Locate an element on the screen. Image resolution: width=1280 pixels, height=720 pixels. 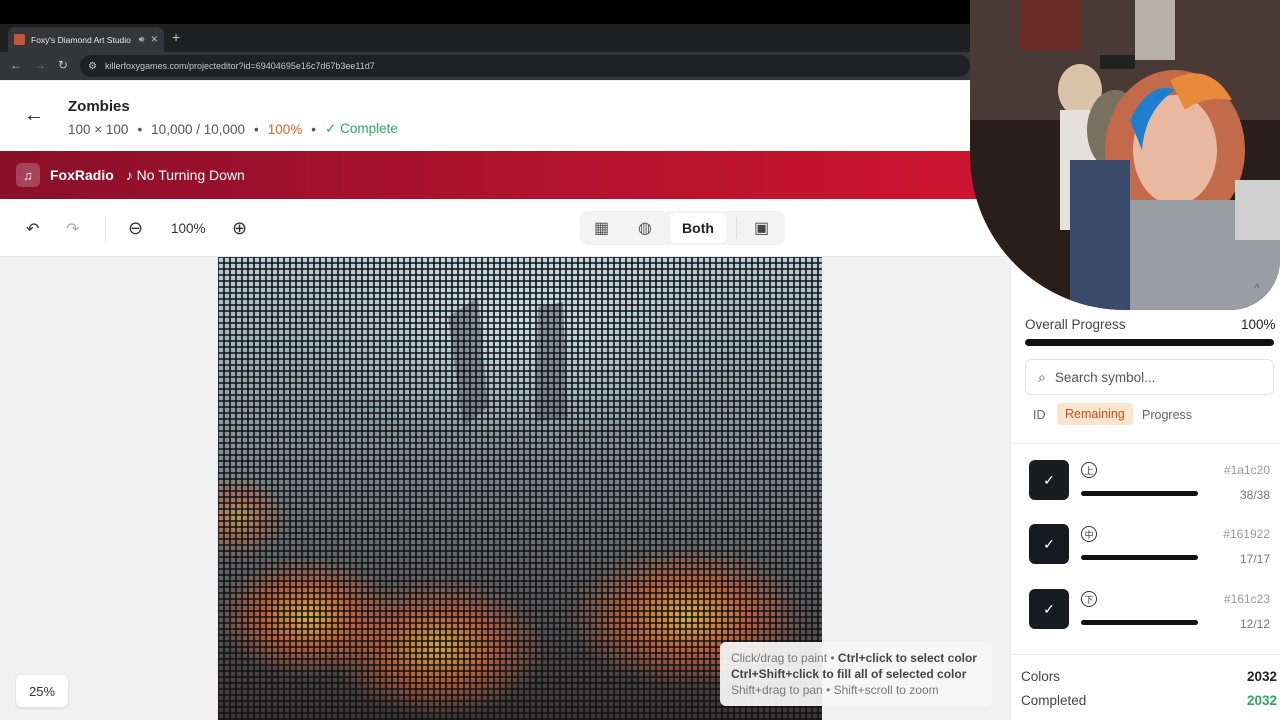
browser-back-icon: ← is located at coordinates (16, 65).